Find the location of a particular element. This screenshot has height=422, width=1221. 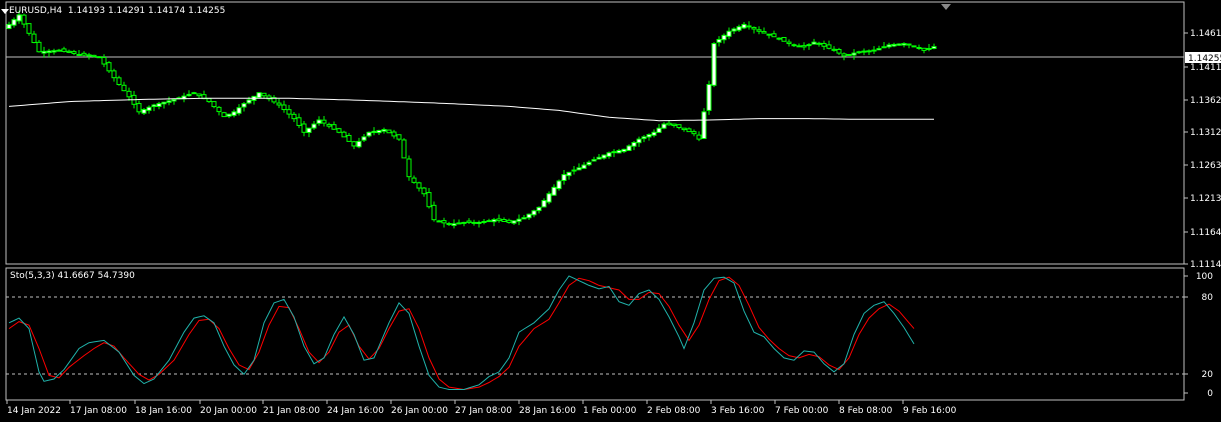

time-tick-label: 26 Jan 00:00 is located at coordinates (419, 411).